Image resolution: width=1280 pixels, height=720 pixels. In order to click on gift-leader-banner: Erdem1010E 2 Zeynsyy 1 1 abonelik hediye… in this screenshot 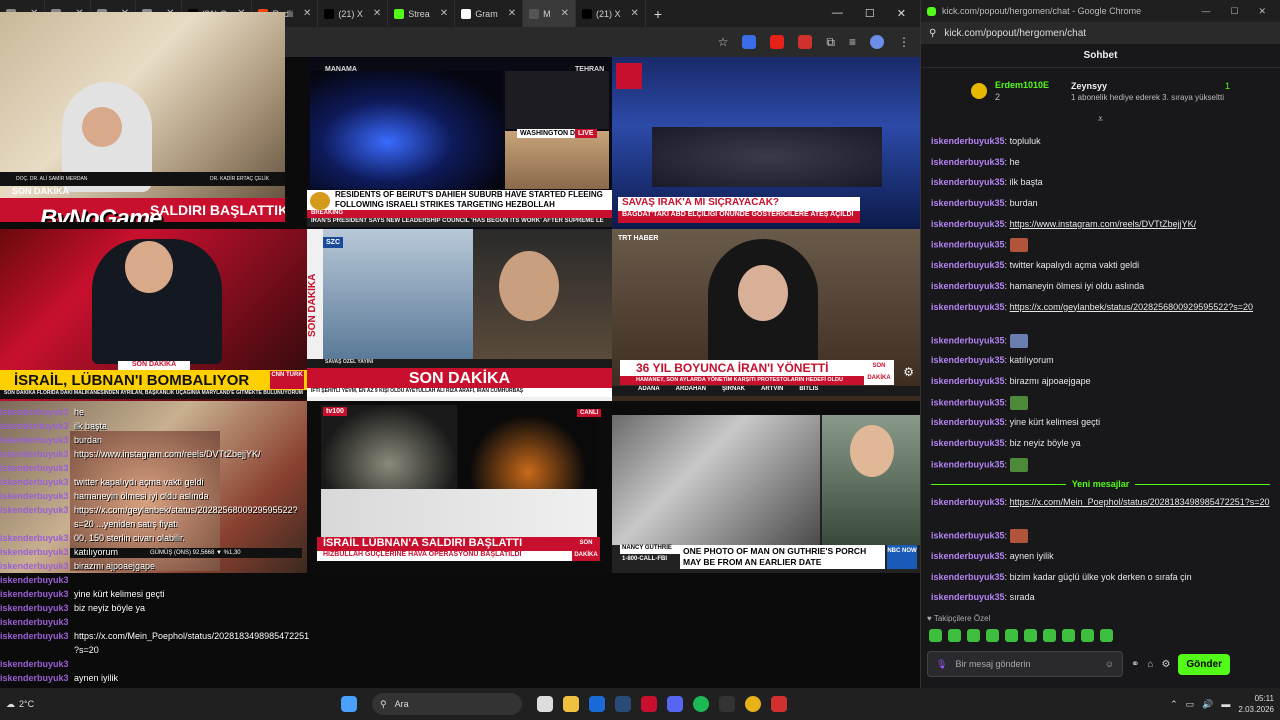, I will do `click(1100, 91)`.